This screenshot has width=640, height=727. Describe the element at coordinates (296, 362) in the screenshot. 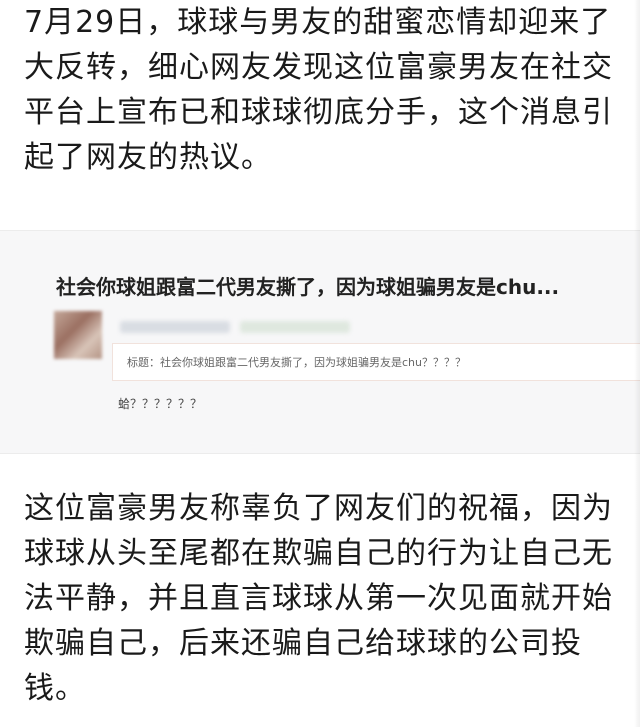

I see `quoted-title-text: 标题：社会你球姐跟富二代男友撕了，因为球姐骗男友是chu？？？？` at that location.